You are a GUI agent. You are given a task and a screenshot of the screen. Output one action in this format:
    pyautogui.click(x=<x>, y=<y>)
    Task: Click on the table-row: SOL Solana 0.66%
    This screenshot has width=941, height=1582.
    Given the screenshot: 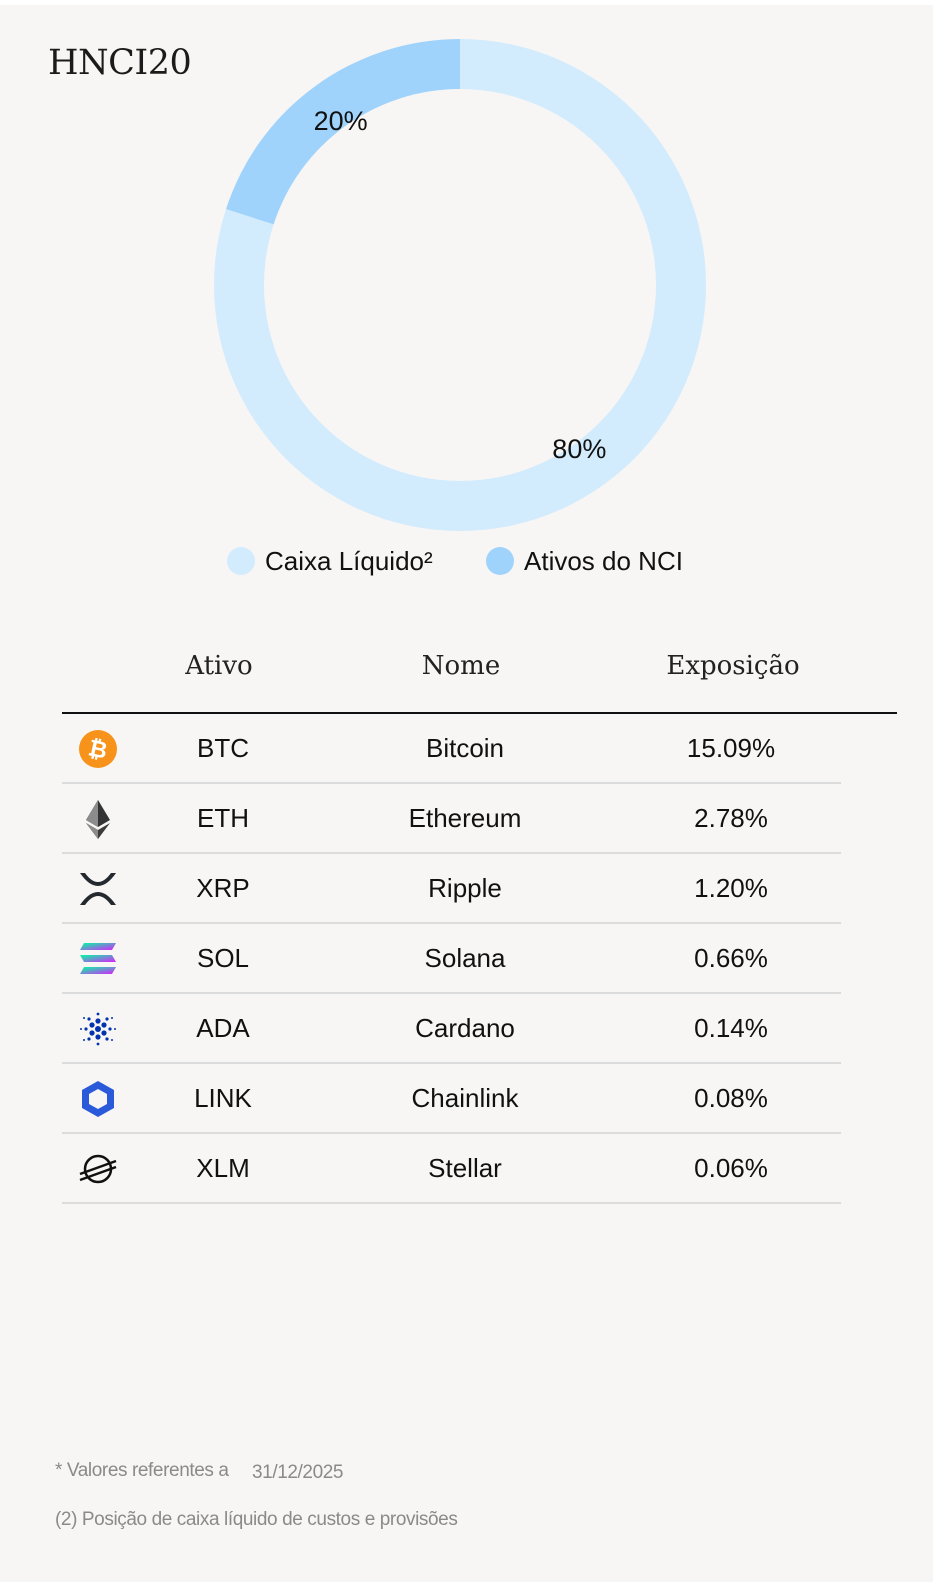 What is the action you would take?
    pyautogui.click(x=451, y=959)
    